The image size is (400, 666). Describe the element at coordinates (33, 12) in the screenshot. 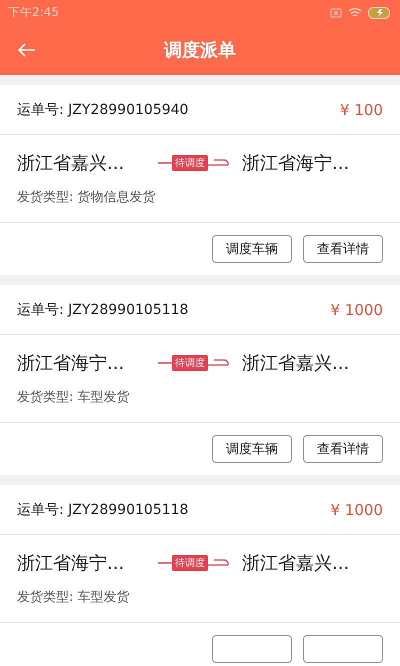

I see `status-time: 下午2:45` at that location.